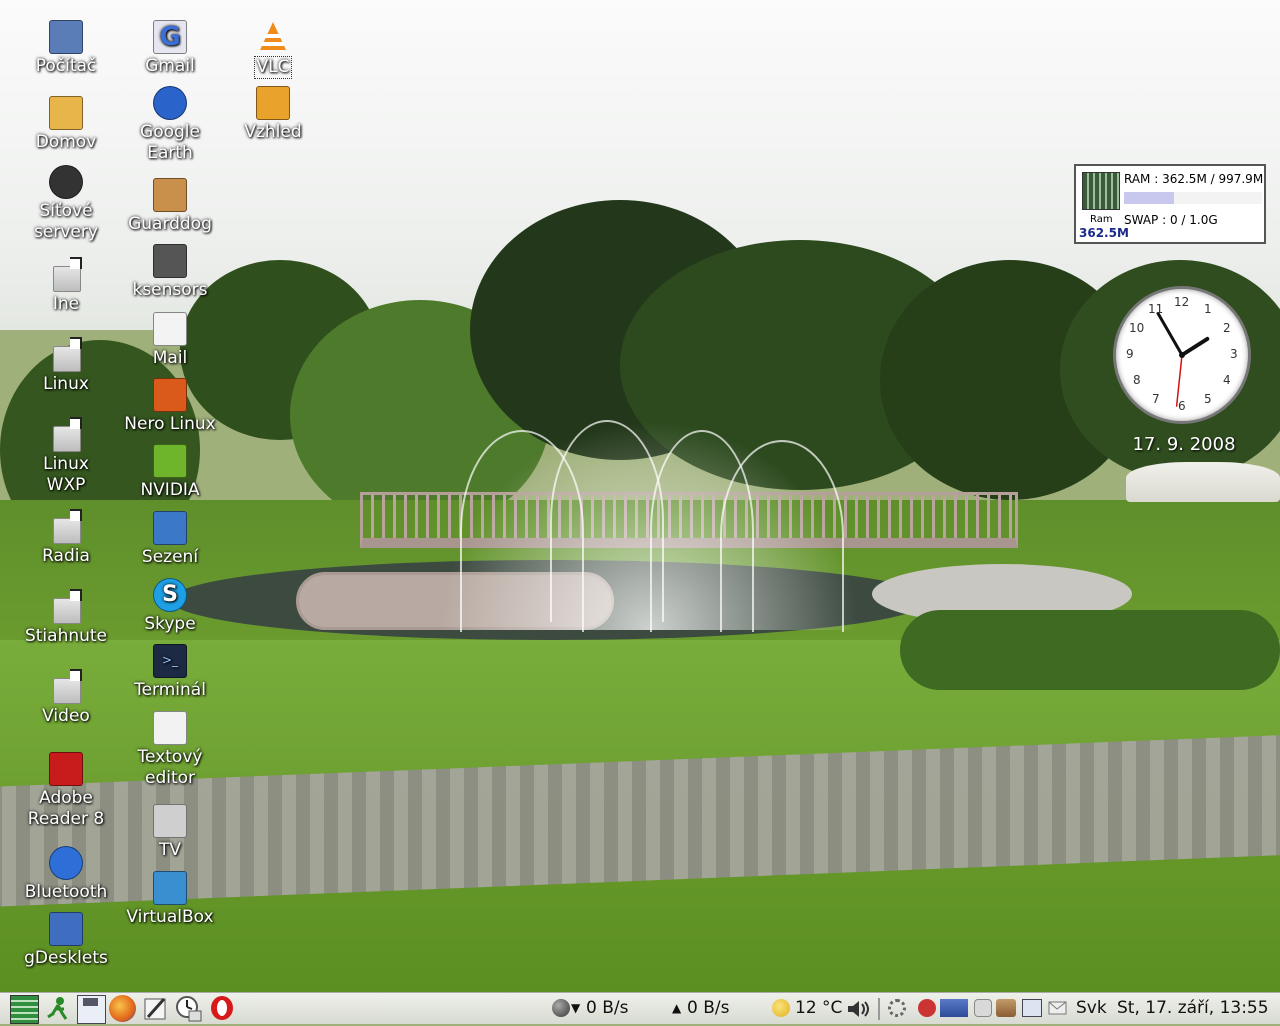 The image size is (1280, 1026). What do you see at coordinates (170, 195) in the screenshot?
I see `dog-icon` at bounding box center [170, 195].